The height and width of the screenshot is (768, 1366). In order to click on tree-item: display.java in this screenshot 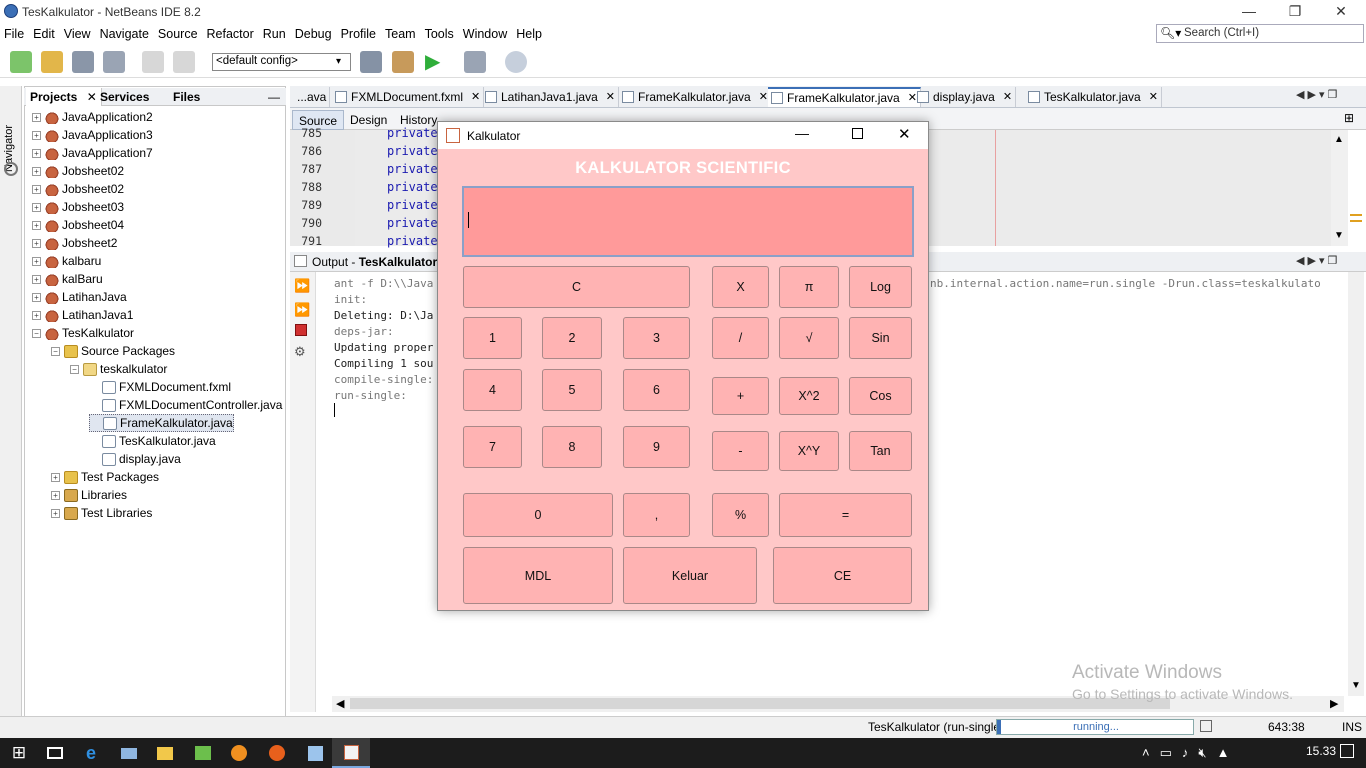, I will do `click(135, 459)`.